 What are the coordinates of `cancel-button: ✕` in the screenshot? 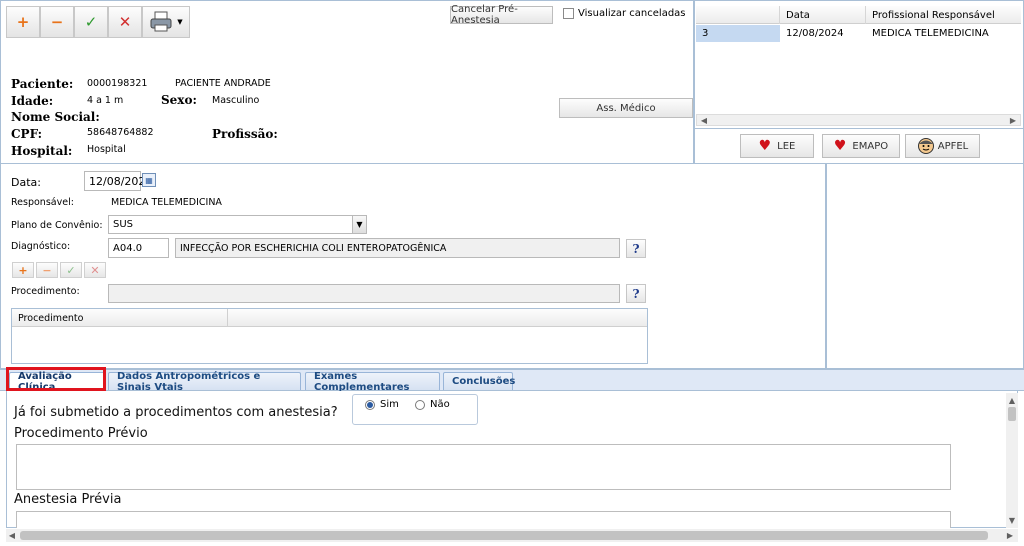 It's located at (125, 22).